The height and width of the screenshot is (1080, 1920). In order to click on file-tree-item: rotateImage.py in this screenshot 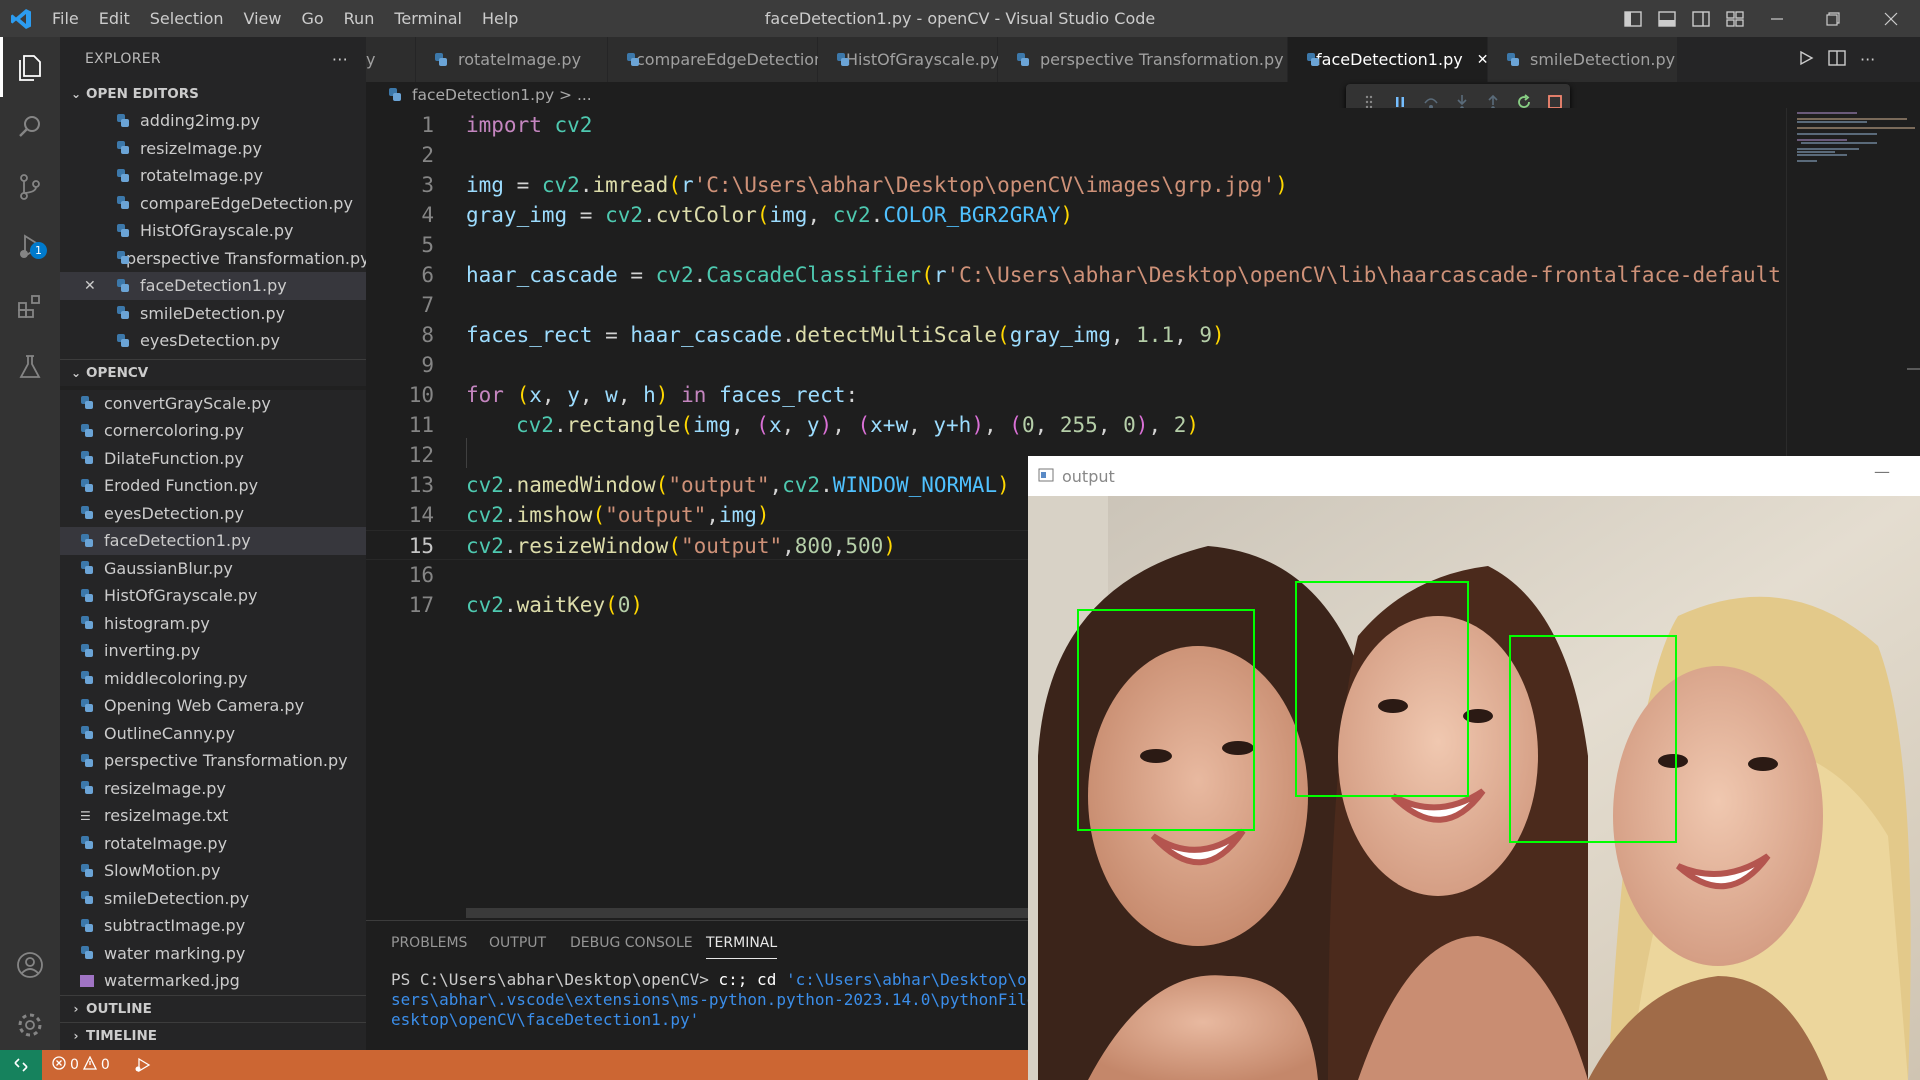, I will do `click(213, 844)`.